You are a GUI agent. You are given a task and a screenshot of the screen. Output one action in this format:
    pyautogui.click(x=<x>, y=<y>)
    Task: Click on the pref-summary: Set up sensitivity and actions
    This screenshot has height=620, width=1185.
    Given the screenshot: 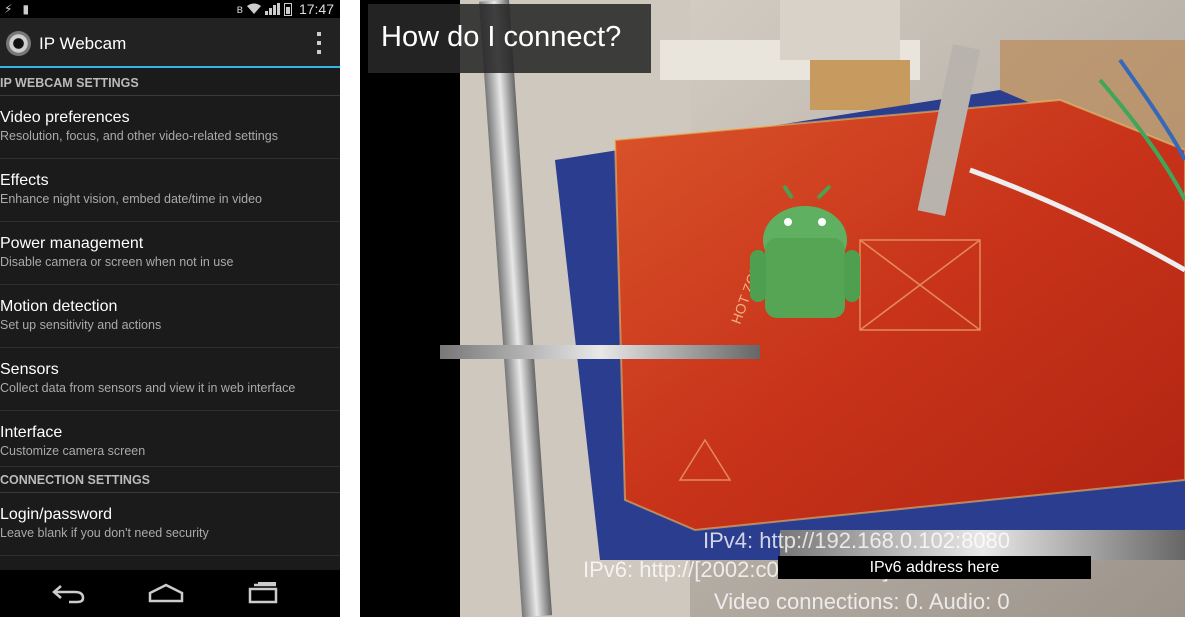 What is the action you would take?
    pyautogui.click(x=81, y=325)
    